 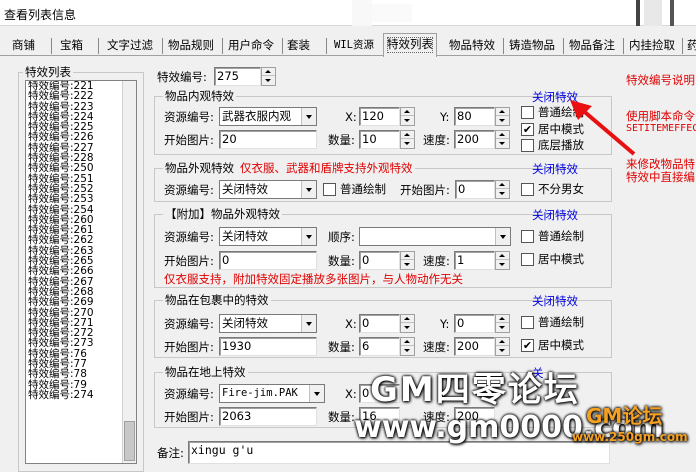 I want to click on inner-speed-spinner, so click(x=502, y=139).